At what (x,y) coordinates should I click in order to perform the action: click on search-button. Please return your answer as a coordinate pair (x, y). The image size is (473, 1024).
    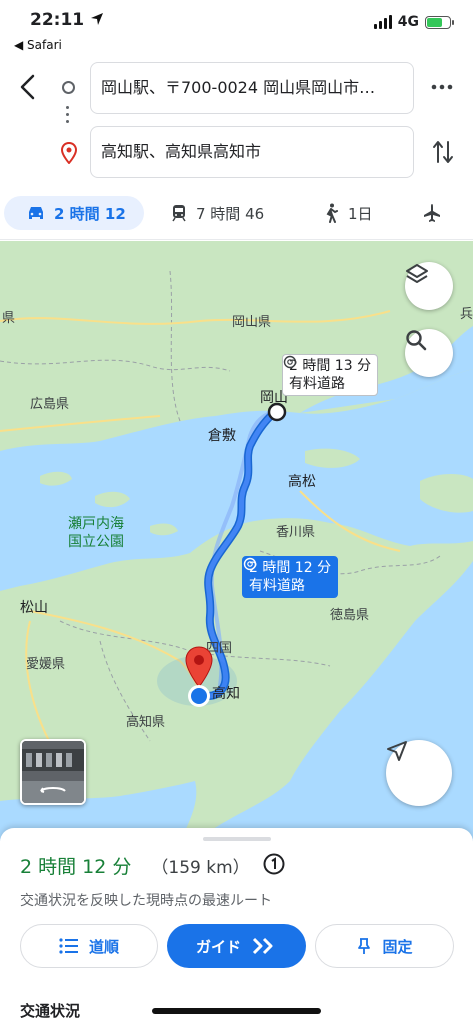
    Looking at the image, I should click on (429, 353).